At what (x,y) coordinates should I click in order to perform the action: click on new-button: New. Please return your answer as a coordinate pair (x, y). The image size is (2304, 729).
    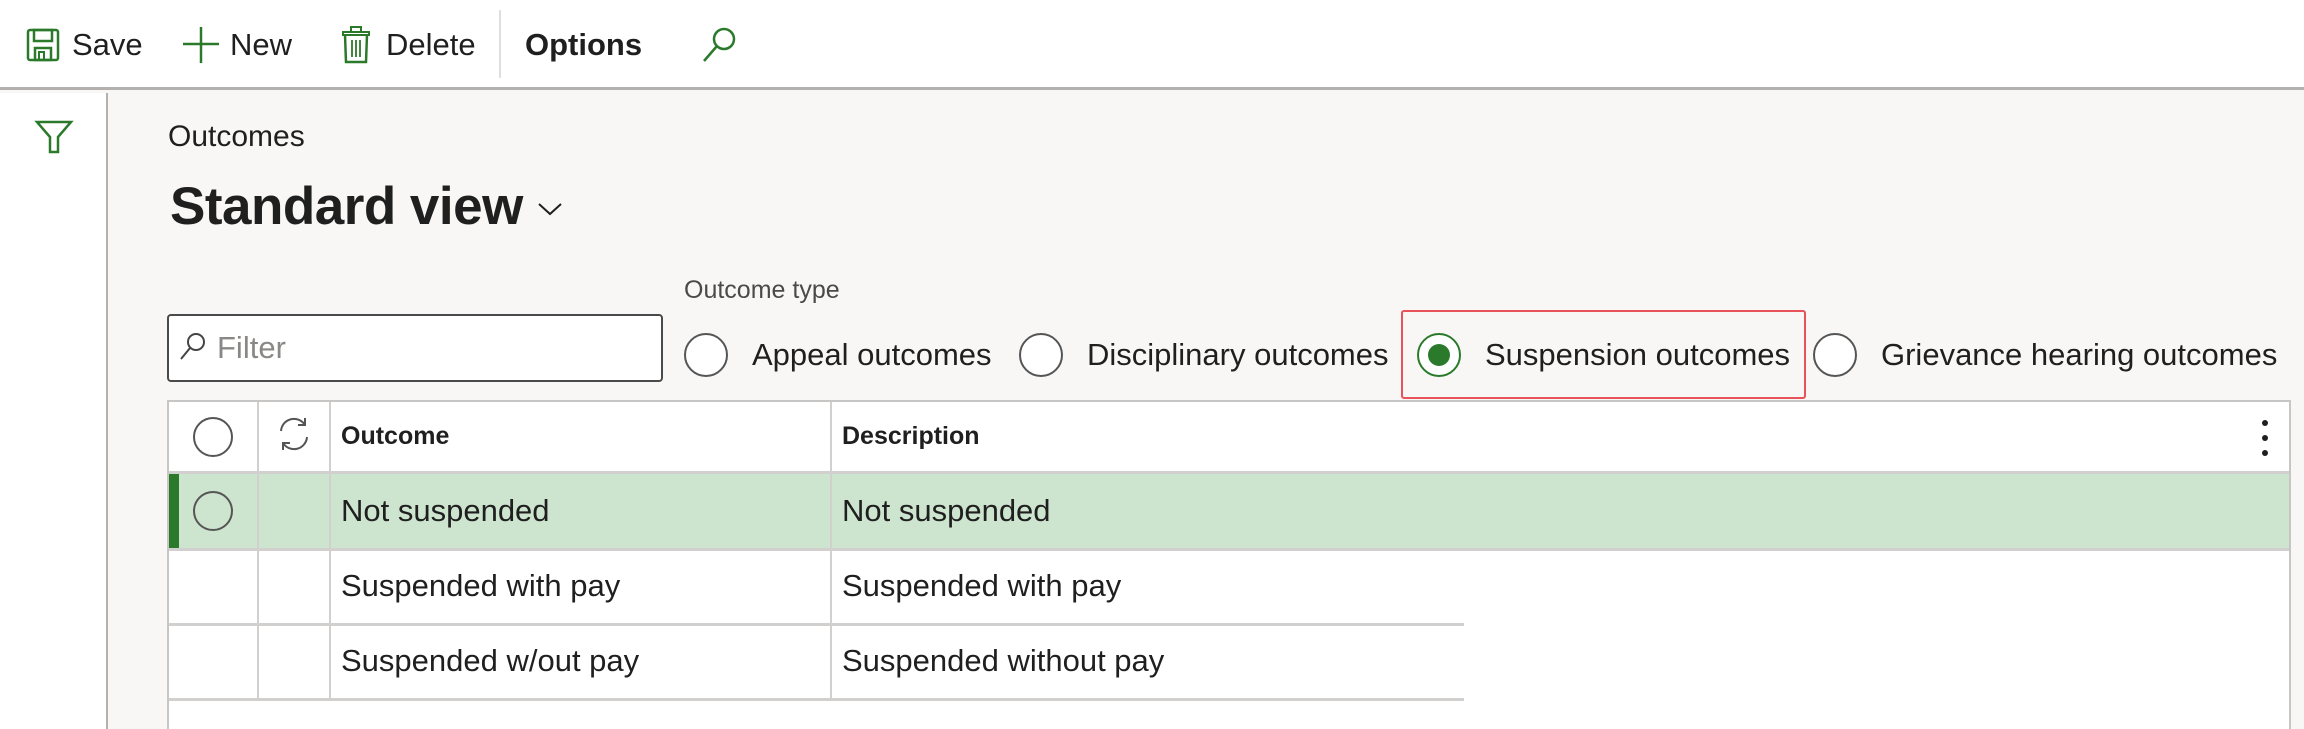
    Looking at the image, I should click on (237, 45).